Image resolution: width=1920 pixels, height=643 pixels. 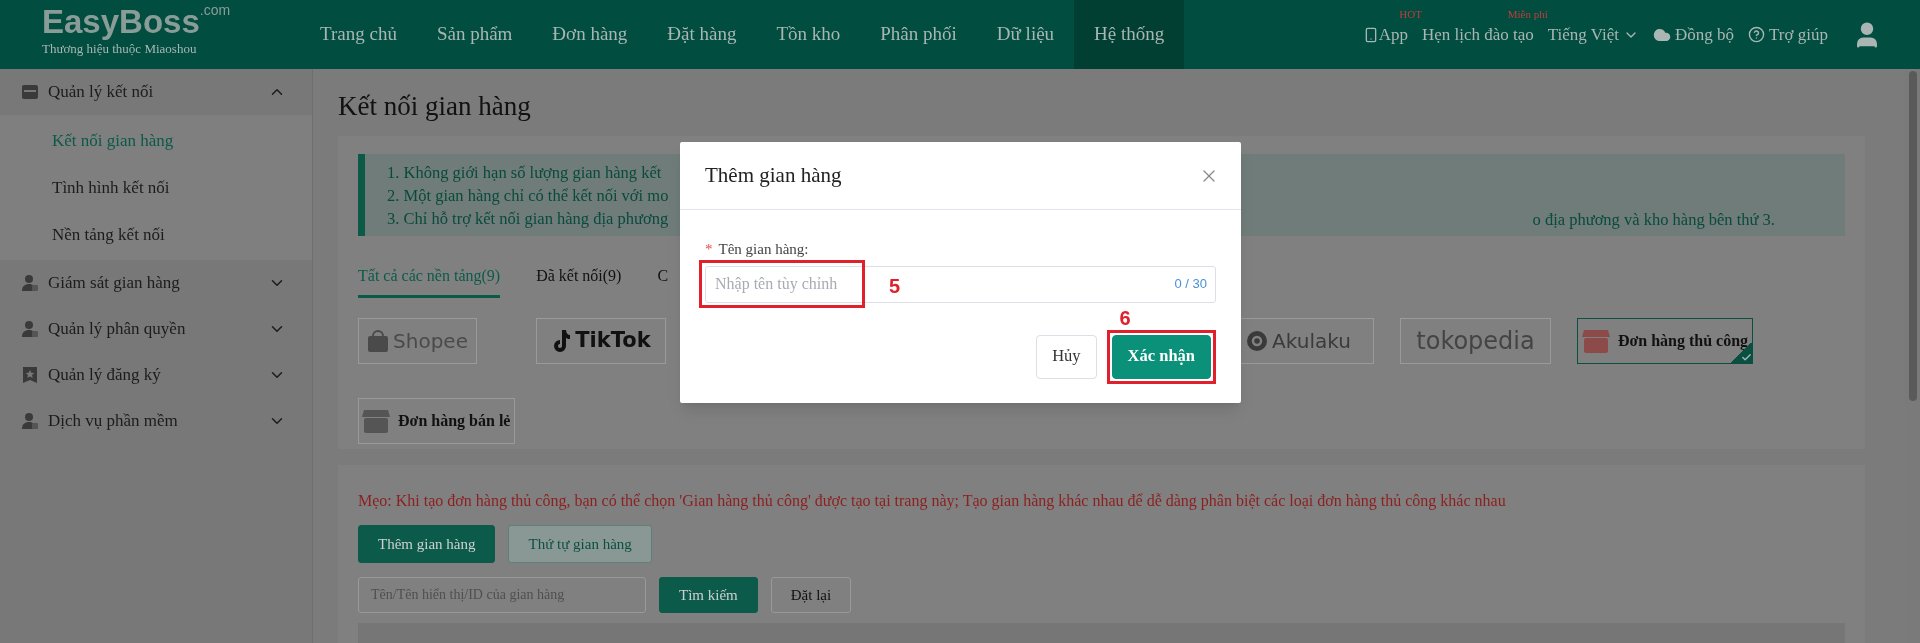 What do you see at coordinates (156, 234) in the screenshot?
I see `sidebar-item: Nền tảng kết nối` at bounding box center [156, 234].